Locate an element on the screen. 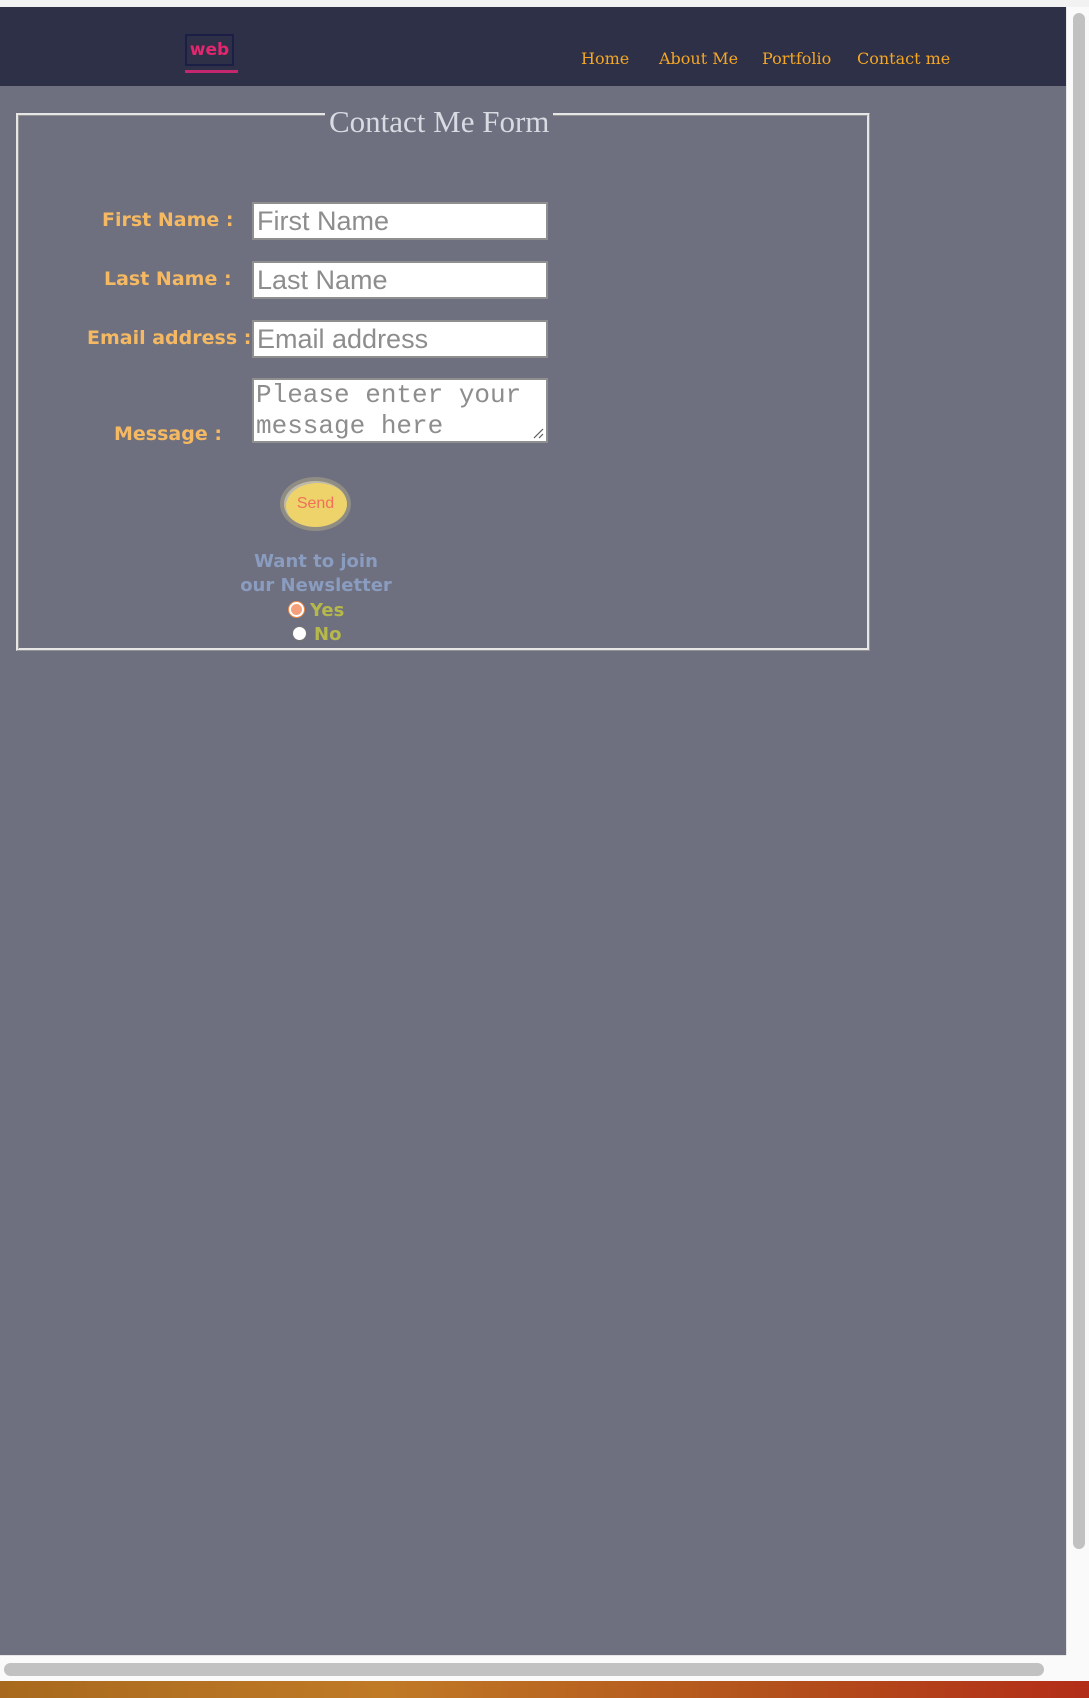 This screenshot has height=1698, width=1089. message-textarea is located at coordinates (400, 410).